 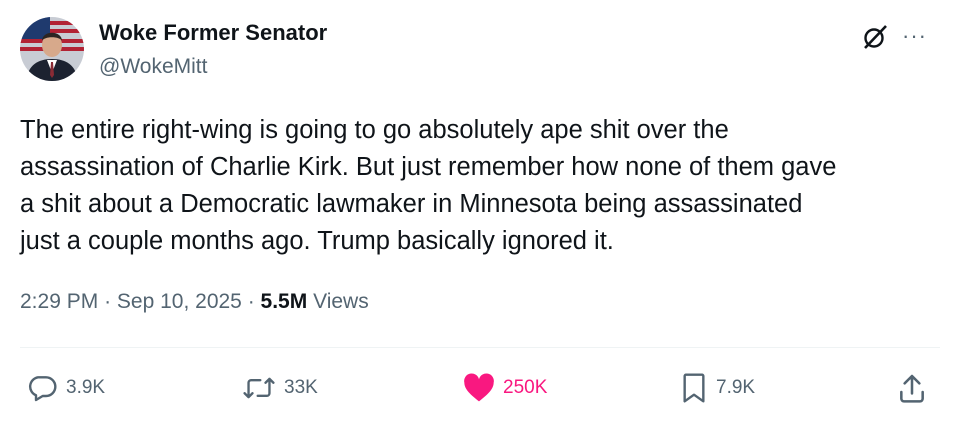 I want to click on reply-icon, so click(x=42, y=388).